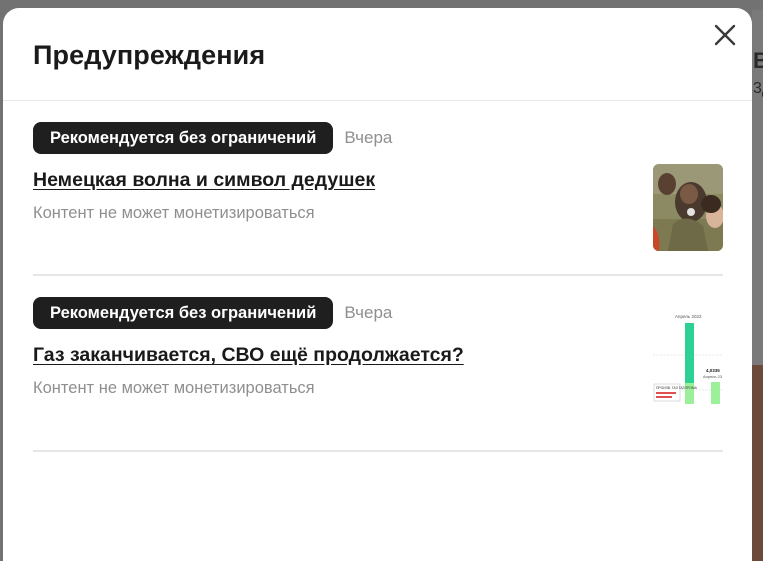 This screenshot has width=763, height=561. What do you see at coordinates (758, 60) in the screenshot?
I see `backdrop-text-fragment: В` at bounding box center [758, 60].